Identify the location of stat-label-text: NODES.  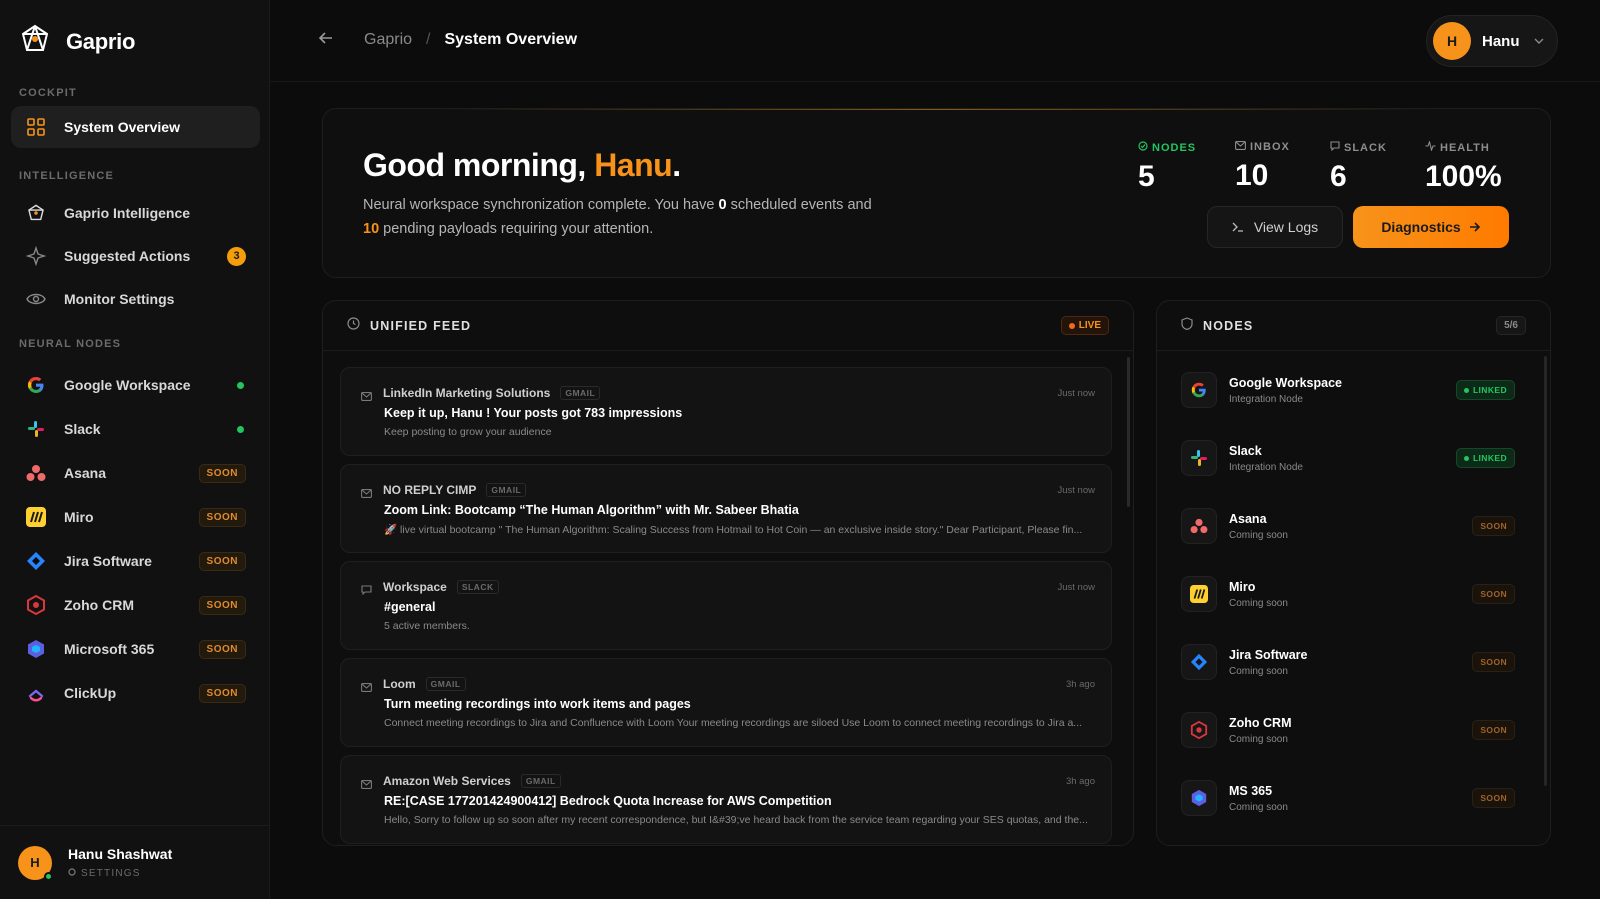
(1174, 147).